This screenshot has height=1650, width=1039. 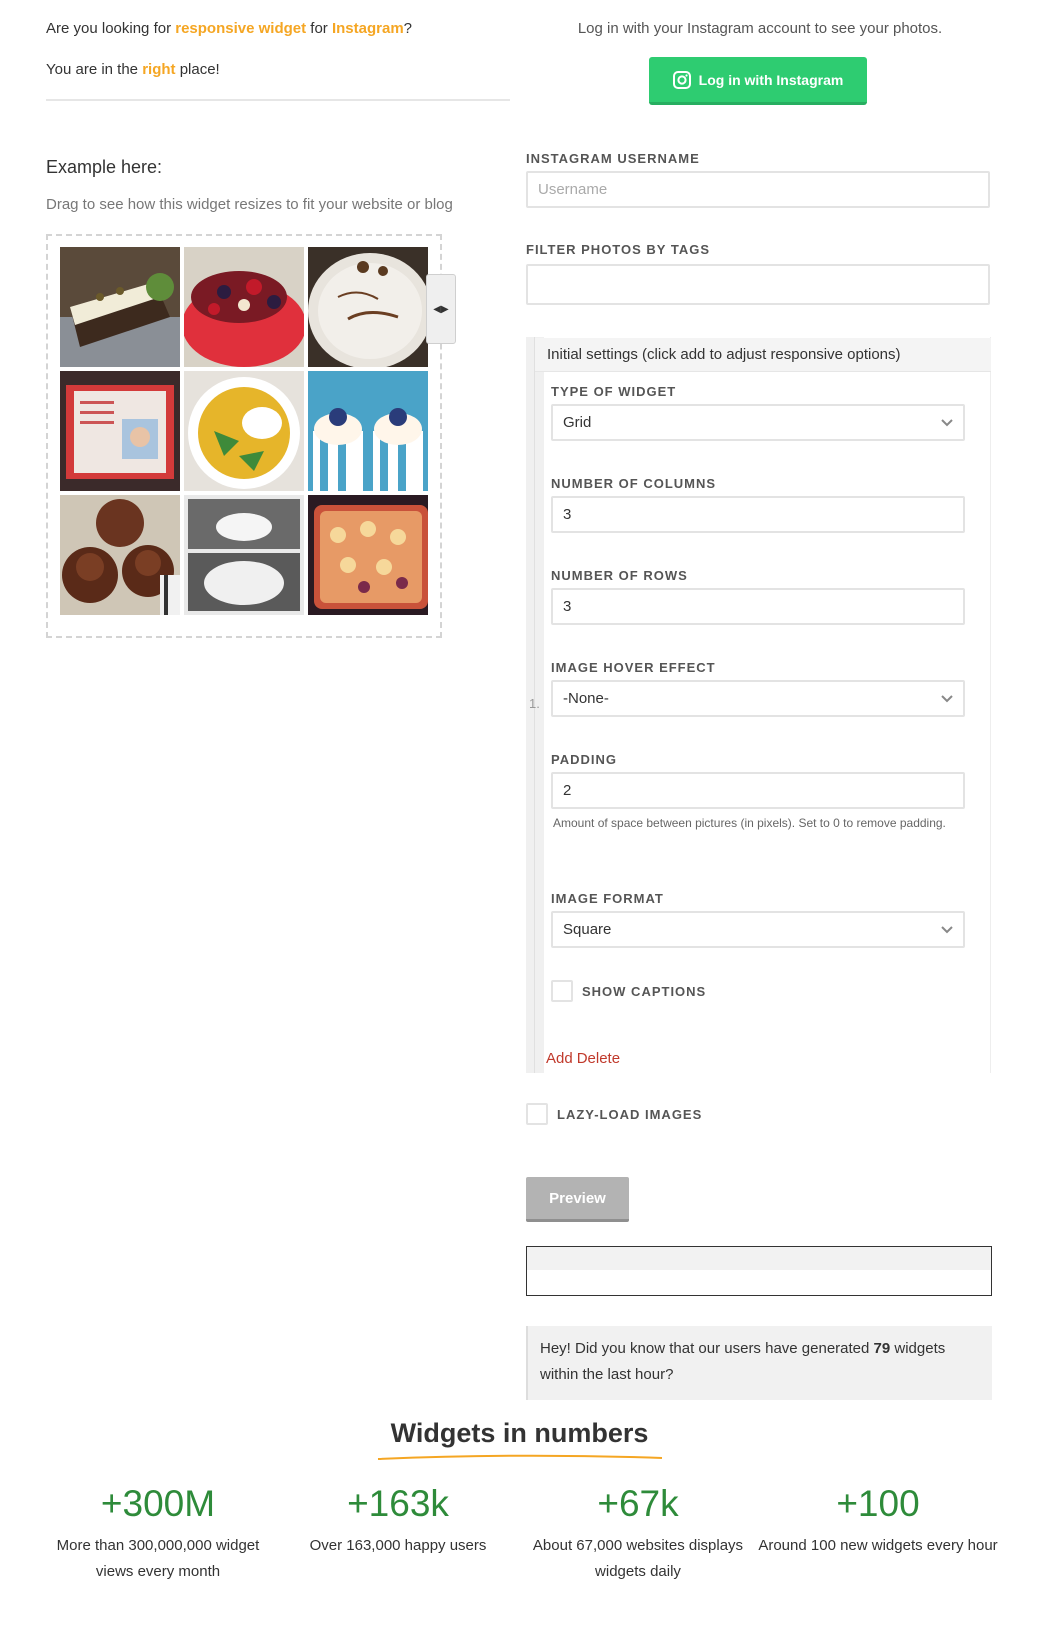 What do you see at coordinates (319, 28) in the screenshot?
I see `intro-text: for` at bounding box center [319, 28].